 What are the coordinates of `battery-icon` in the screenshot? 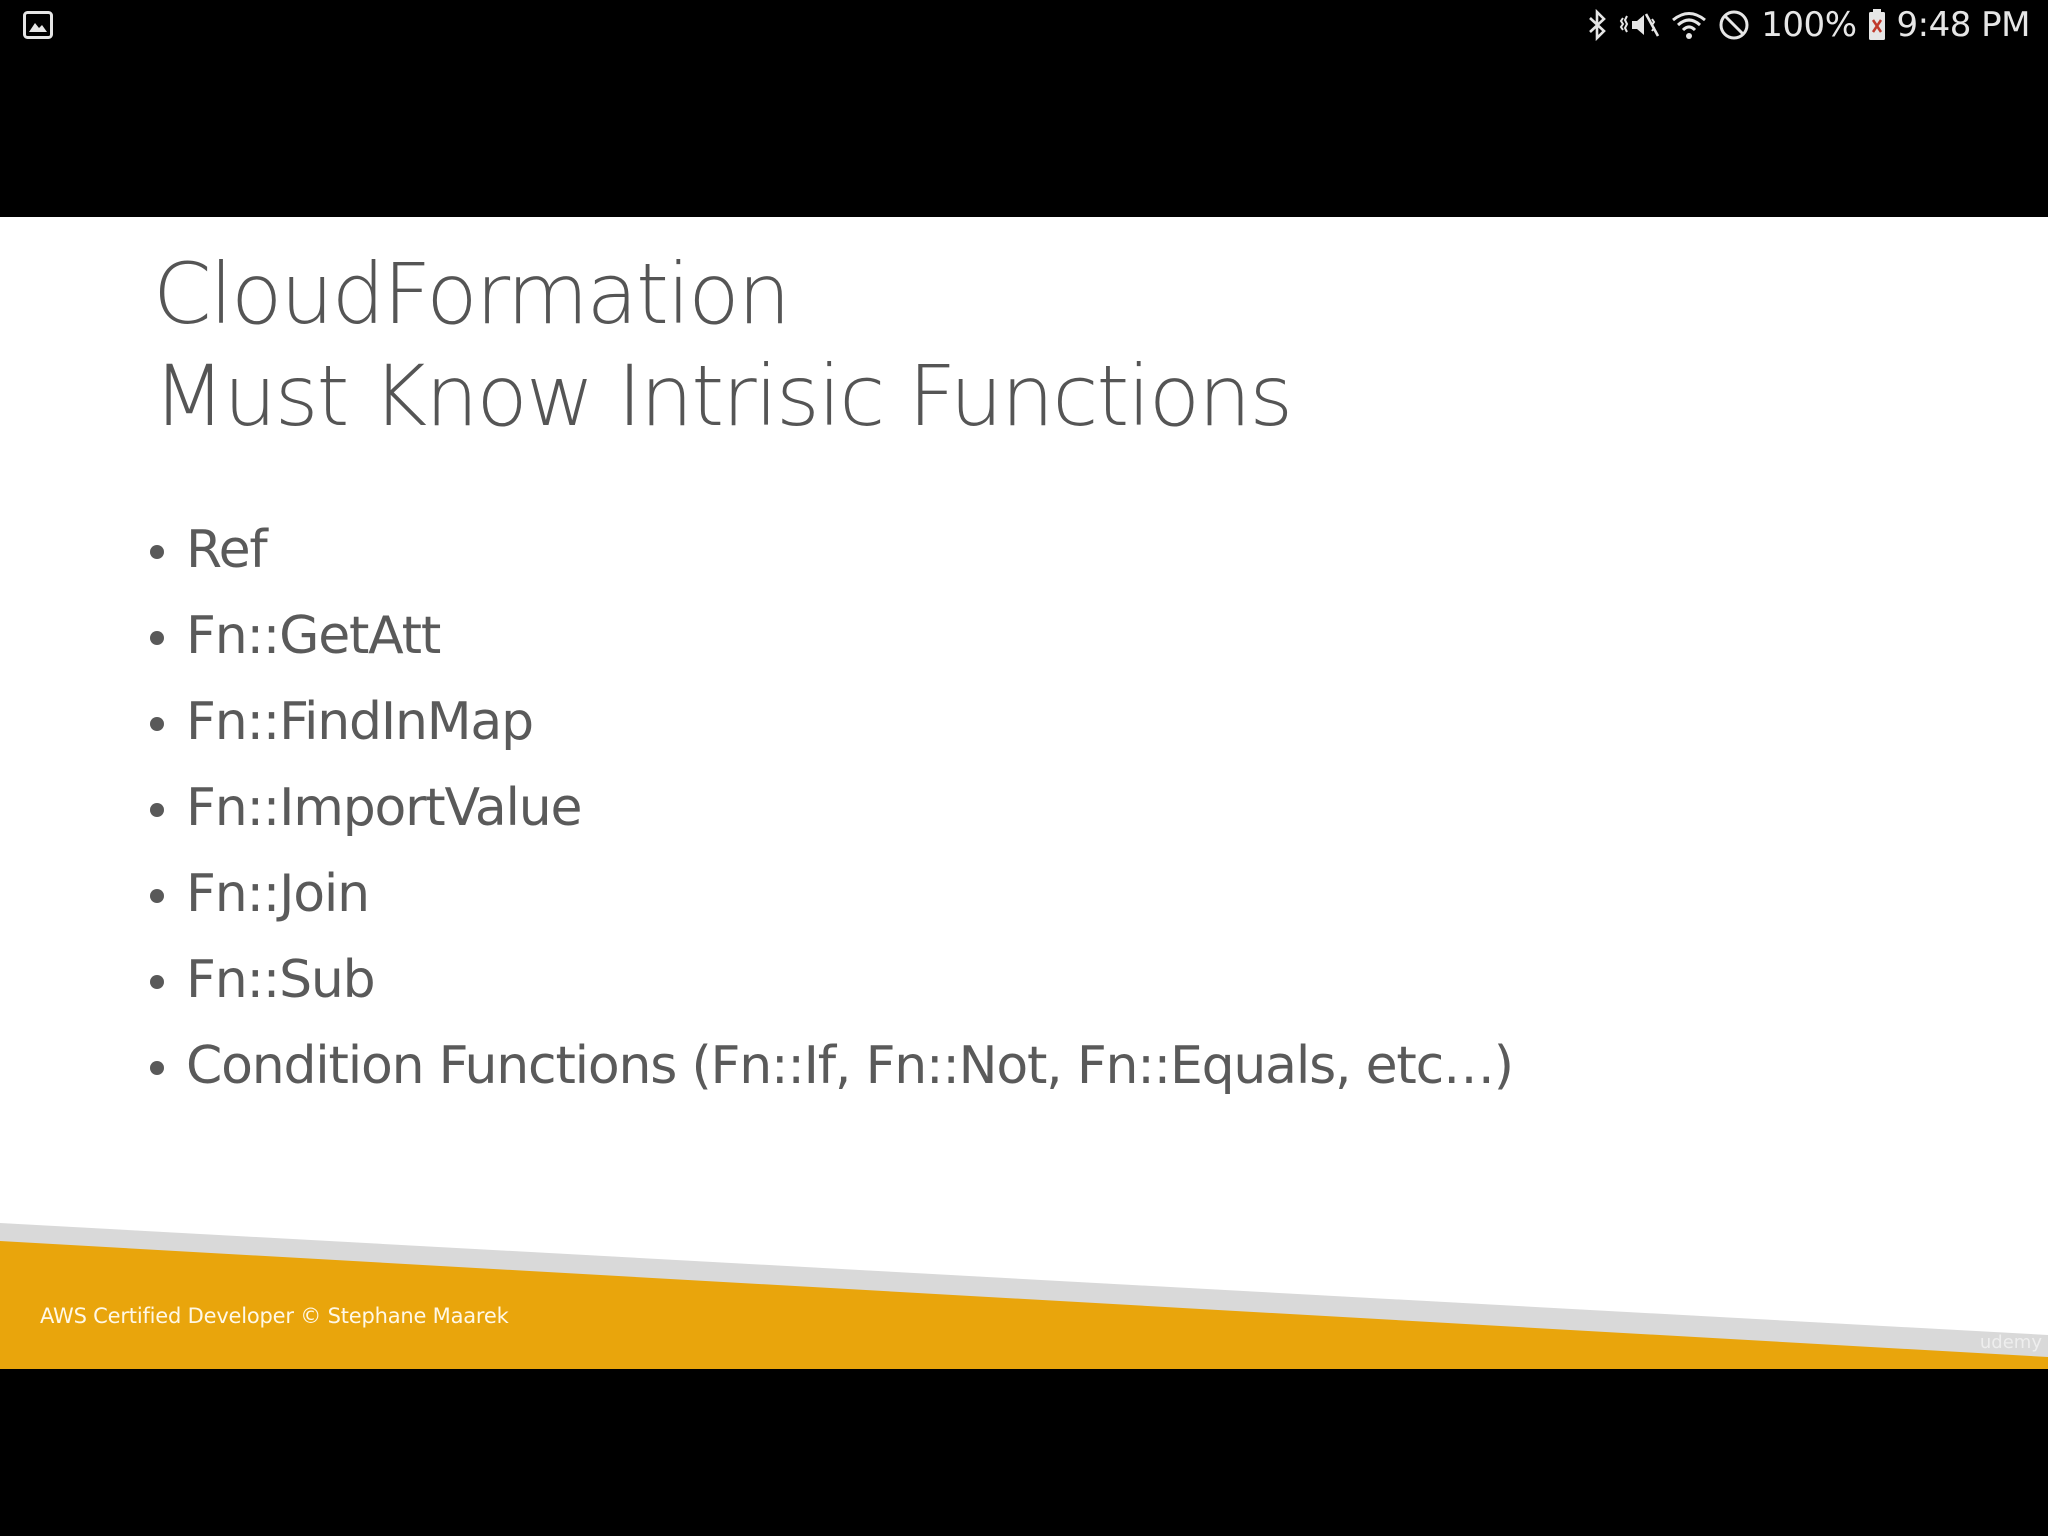 It's located at (1877, 25).